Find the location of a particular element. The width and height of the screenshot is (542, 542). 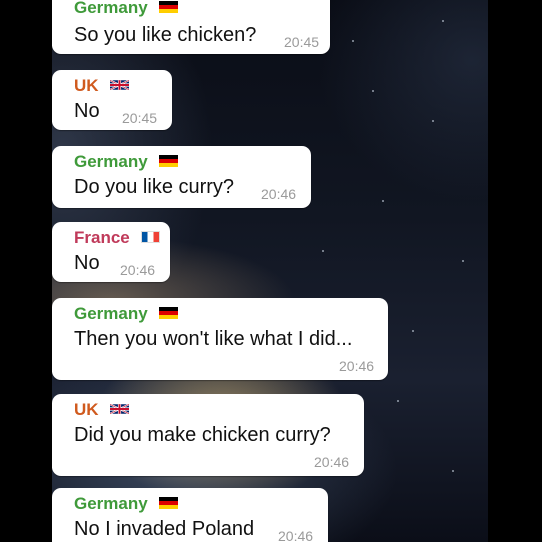

message-text: Did you make chicken curry? is located at coordinates (202, 435).